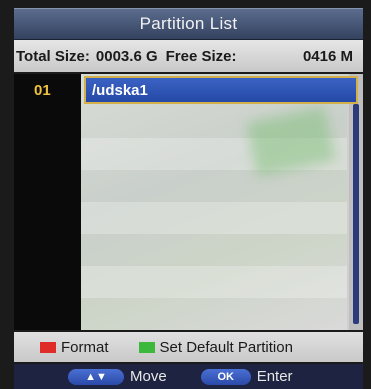  What do you see at coordinates (42, 90) in the screenshot?
I see `partition-number: 01` at bounding box center [42, 90].